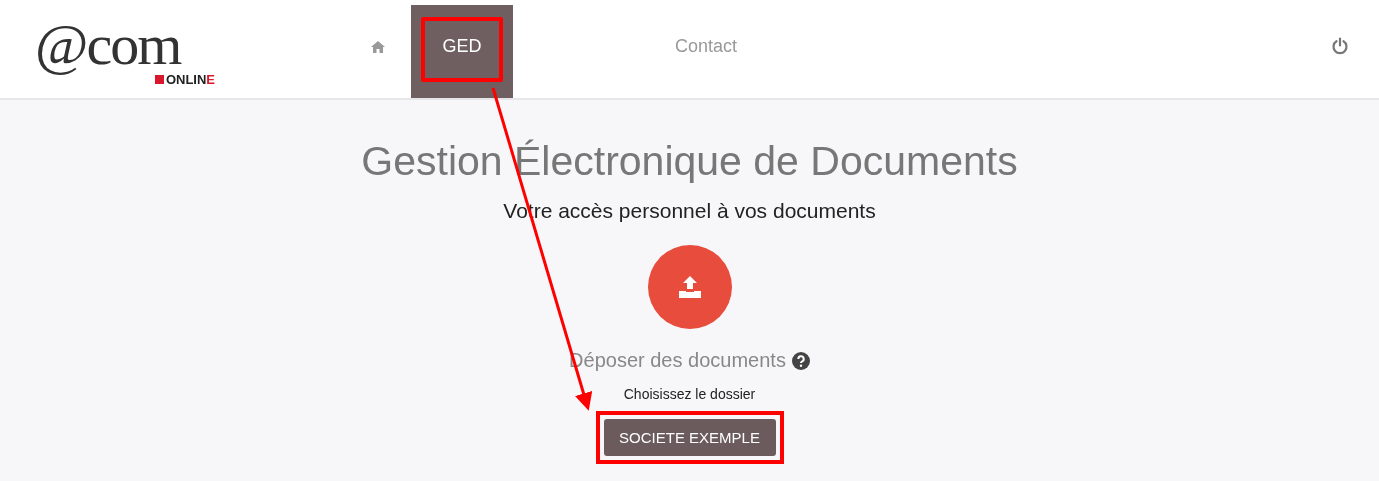  Describe the element at coordinates (1340, 46) in the screenshot. I see `power-icon` at that location.